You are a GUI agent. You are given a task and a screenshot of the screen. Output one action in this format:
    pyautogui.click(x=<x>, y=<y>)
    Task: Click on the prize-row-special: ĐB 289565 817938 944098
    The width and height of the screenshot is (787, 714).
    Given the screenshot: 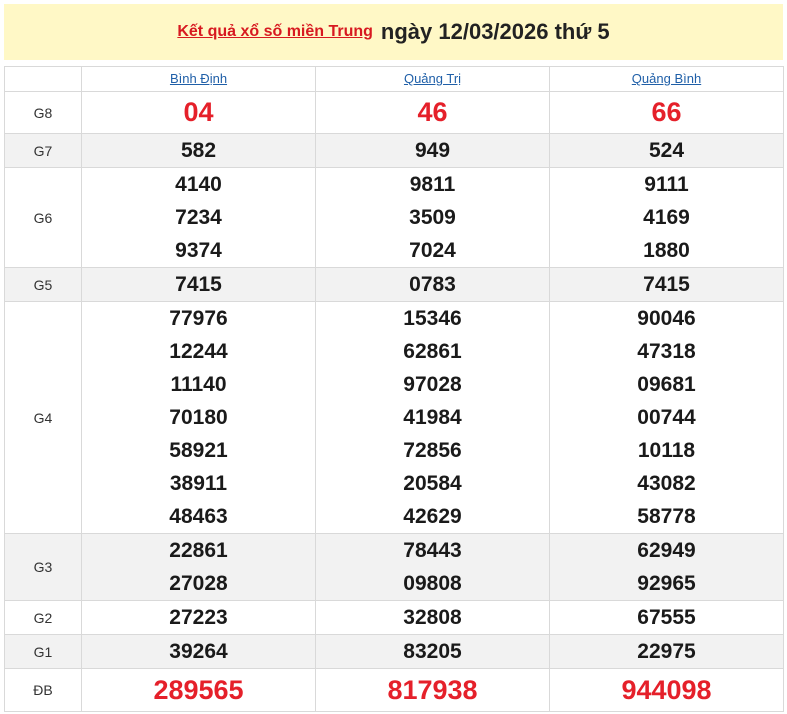 What is the action you would take?
    pyautogui.click(x=394, y=690)
    